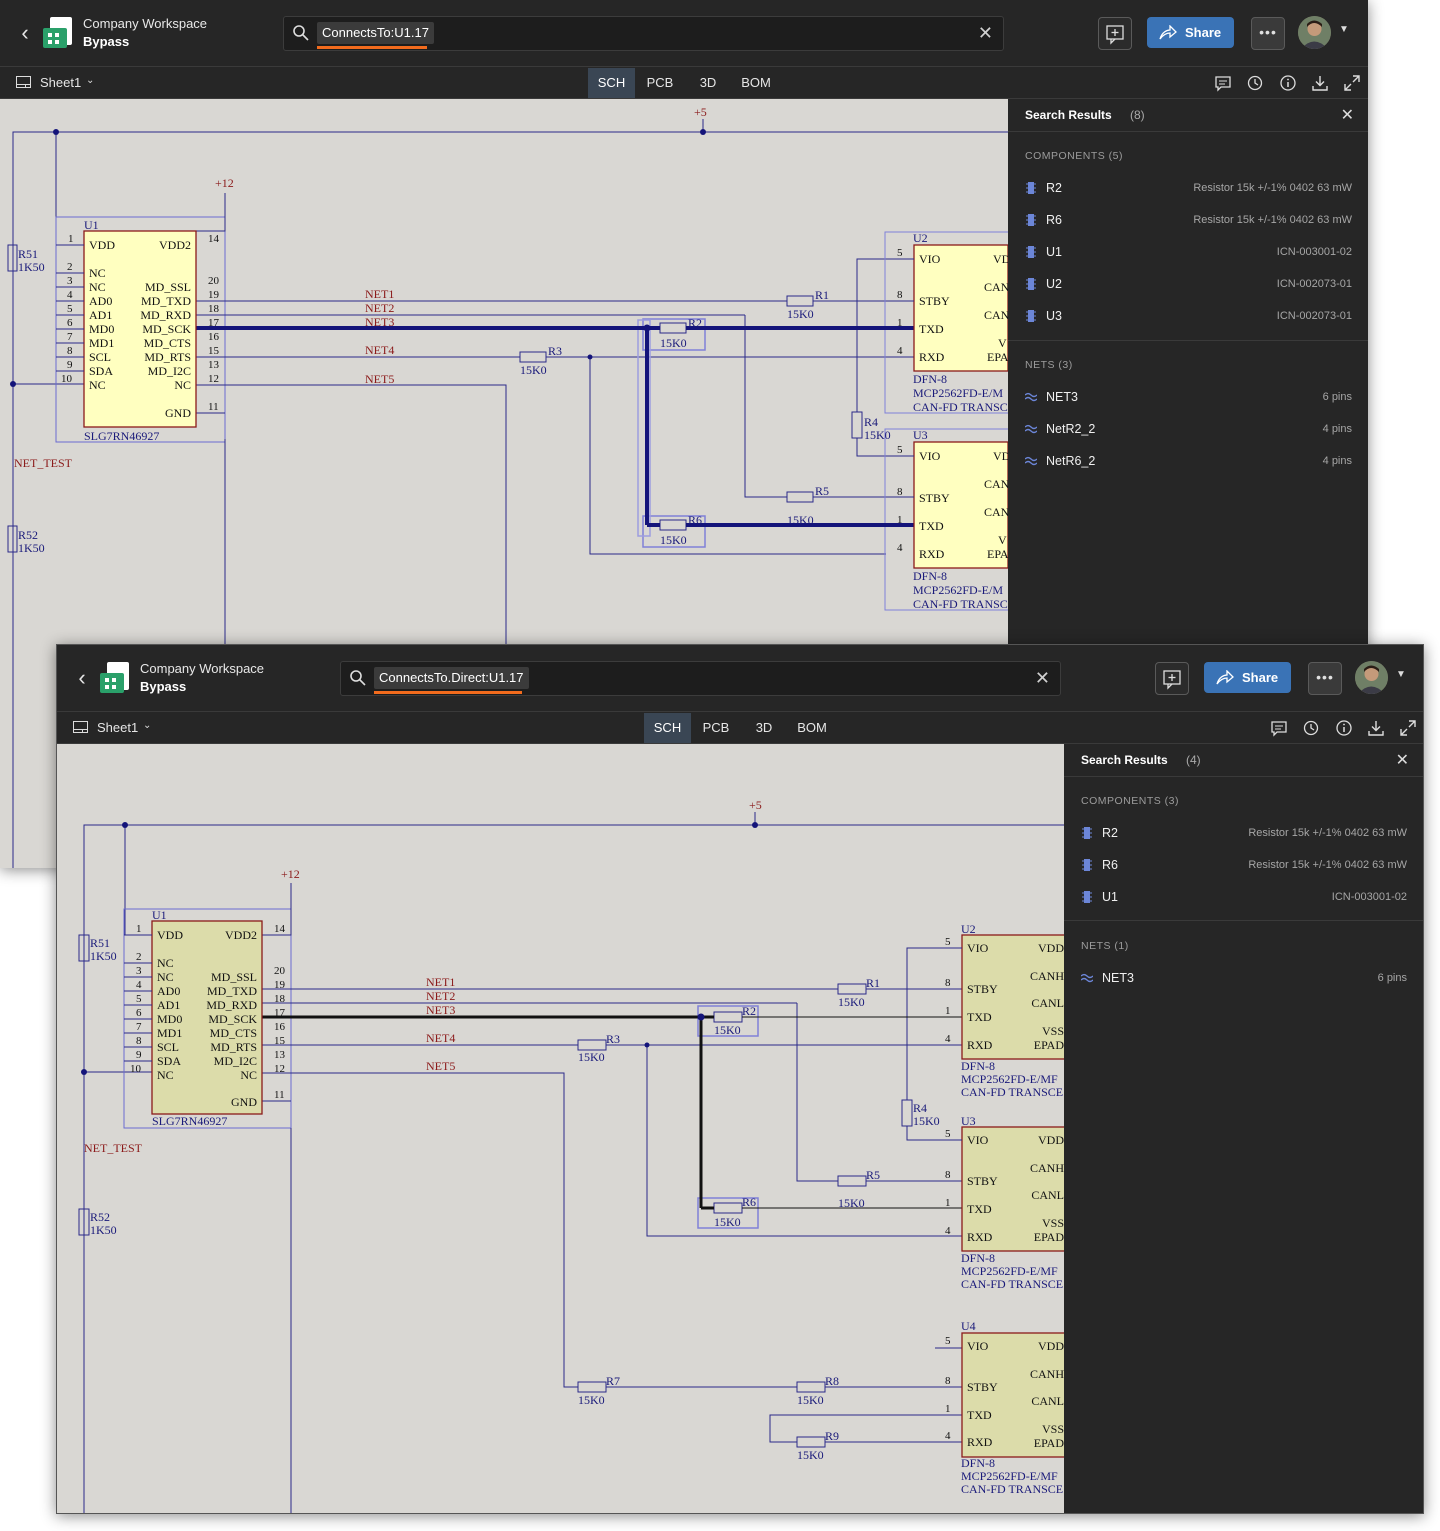 This screenshot has height=1531, width=1440. What do you see at coordinates (930, 259) in the screenshot?
I see `u2-pin-name: VIO` at bounding box center [930, 259].